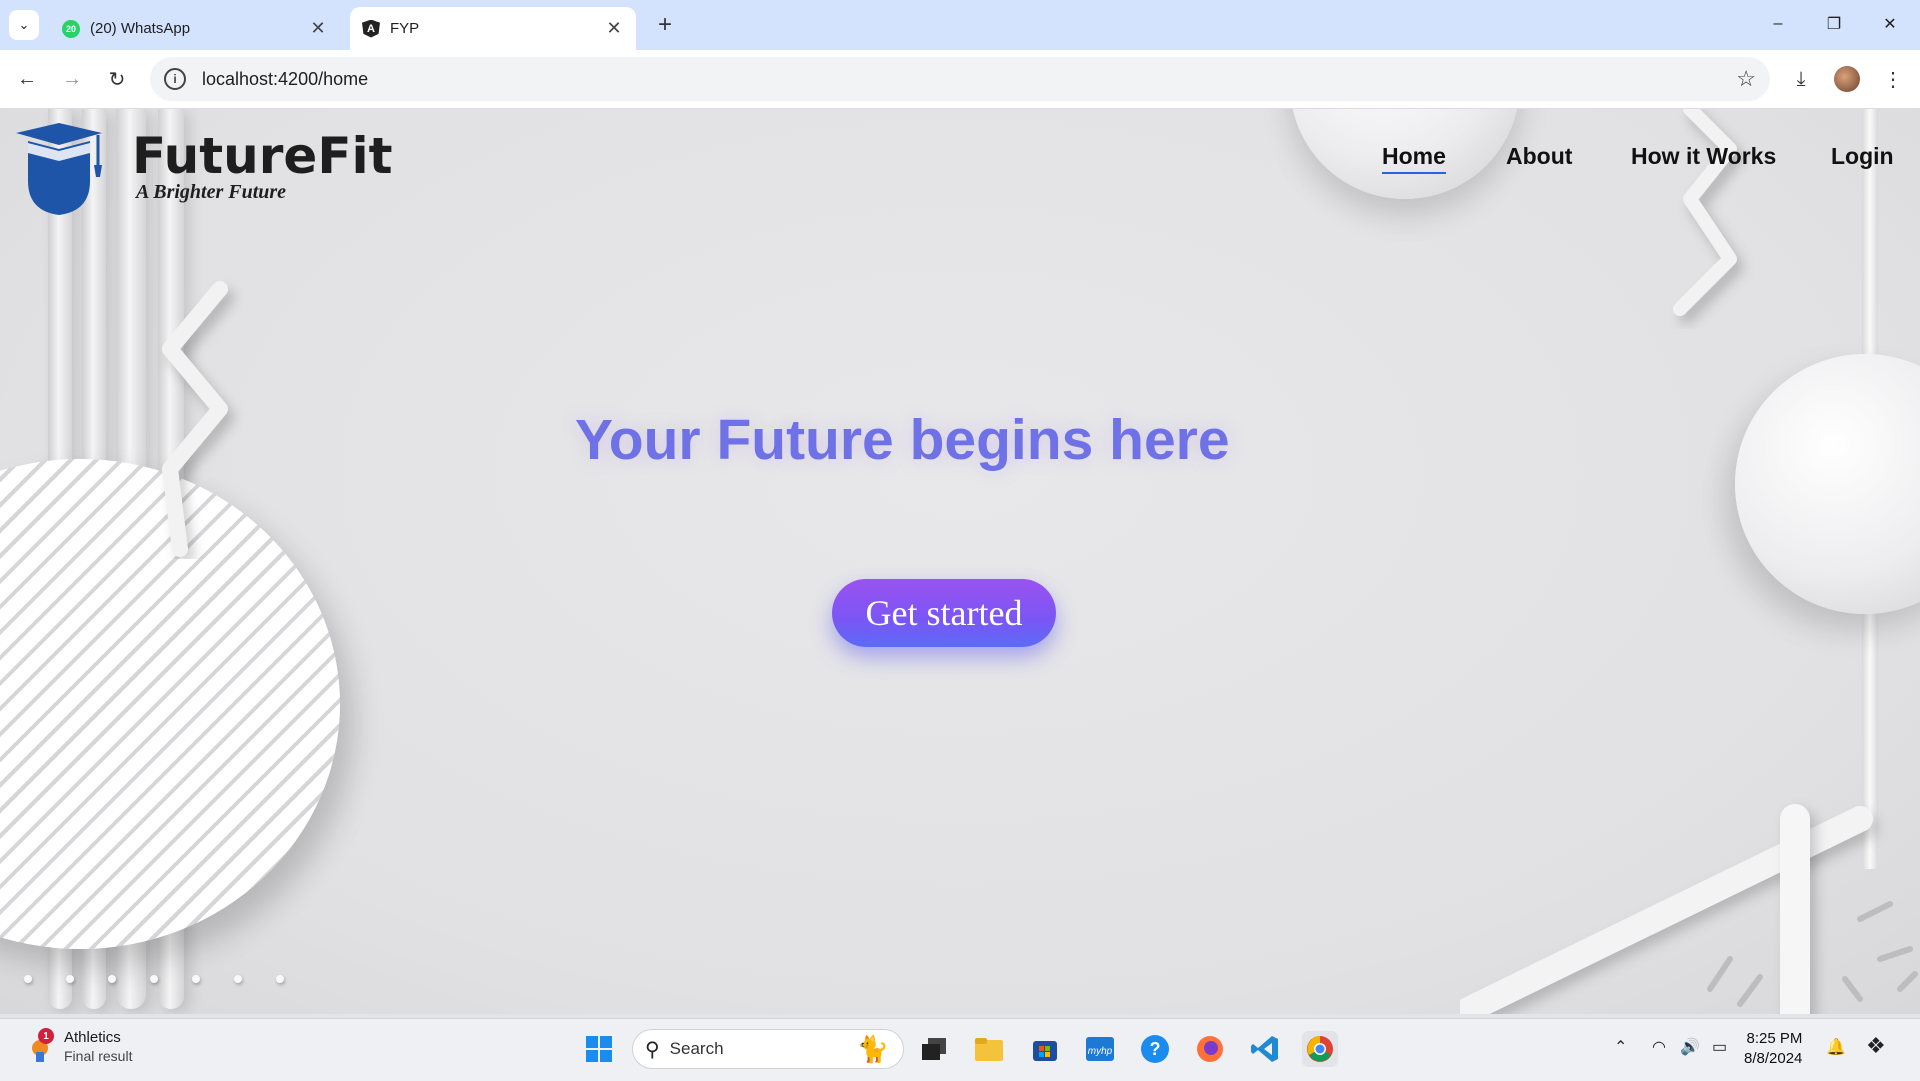  Describe the element at coordinates (1847, 79) in the screenshot. I see `profile-avatar` at that location.